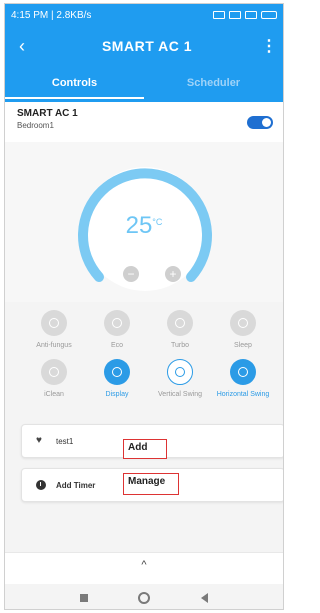  Describe the element at coordinates (22, 46) in the screenshot. I see `back-icon: ‹` at that location.